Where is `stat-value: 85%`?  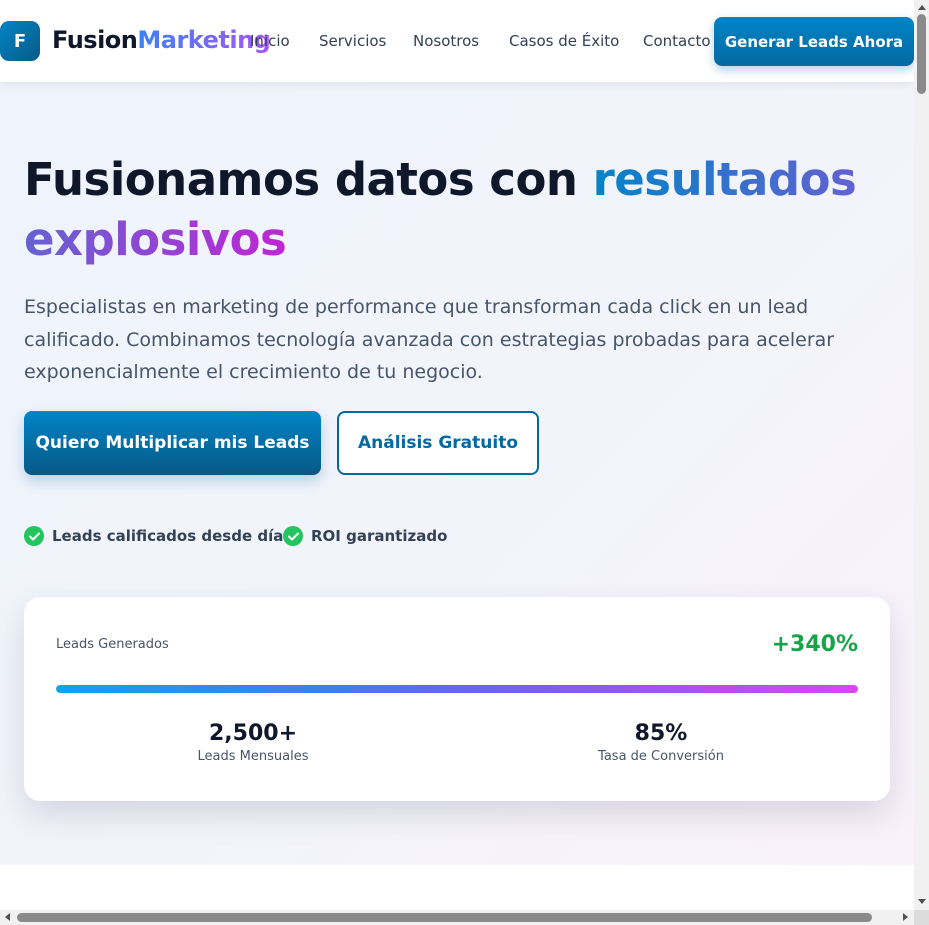
stat-value: 85% is located at coordinates (661, 733).